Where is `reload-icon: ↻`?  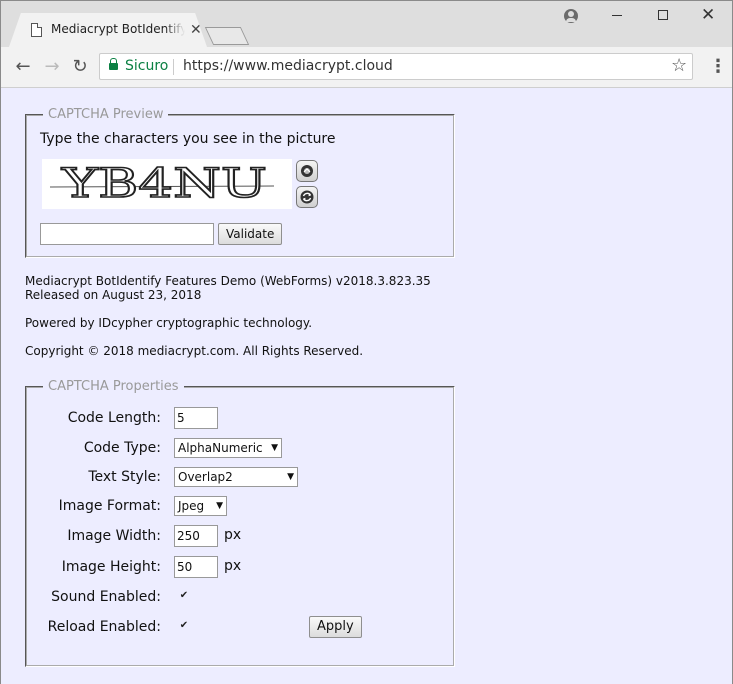
reload-icon: ↻ is located at coordinates (80, 67).